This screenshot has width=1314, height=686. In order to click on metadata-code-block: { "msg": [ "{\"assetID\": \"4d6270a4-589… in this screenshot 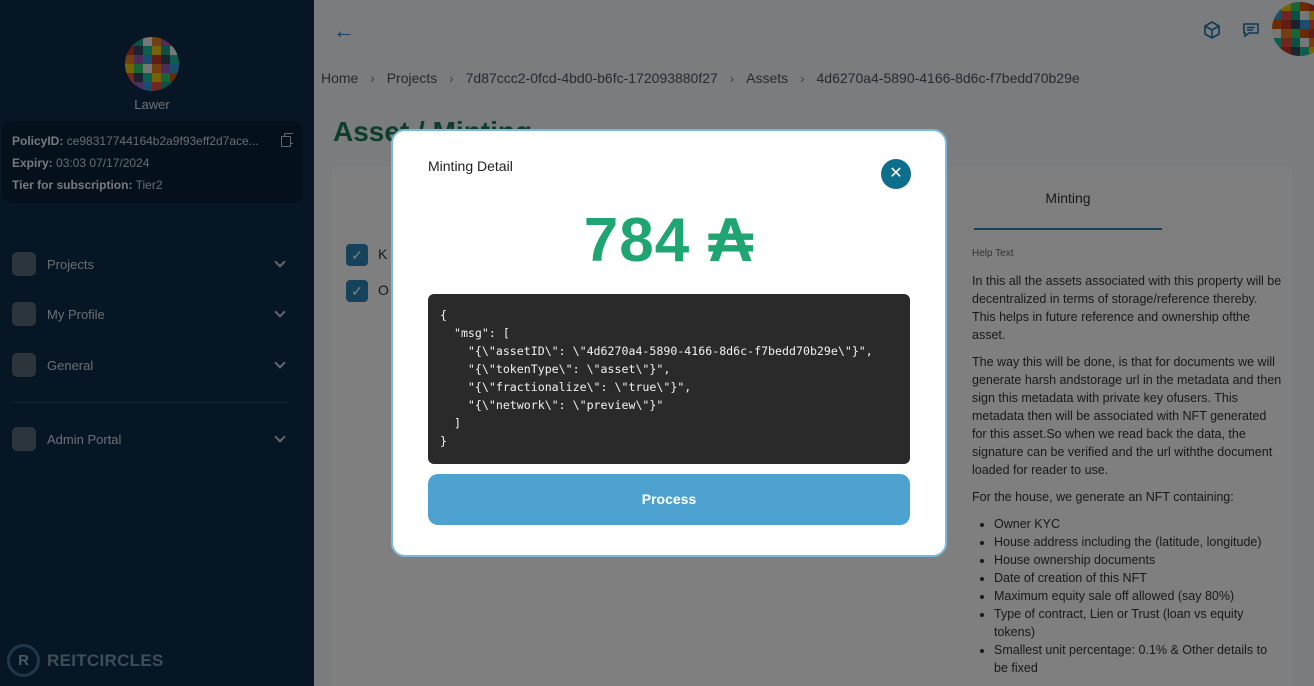, I will do `click(669, 379)`.